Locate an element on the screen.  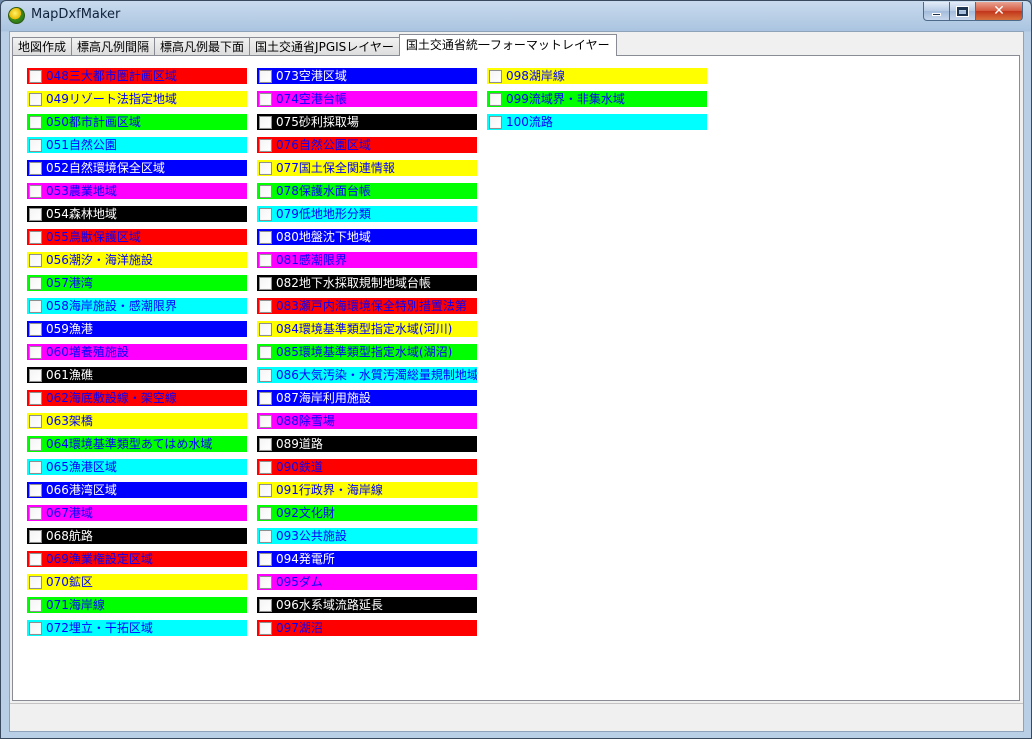
layer-checkbox-item: 056潮汐・海洋施設 is located at coordinates (137, 260).